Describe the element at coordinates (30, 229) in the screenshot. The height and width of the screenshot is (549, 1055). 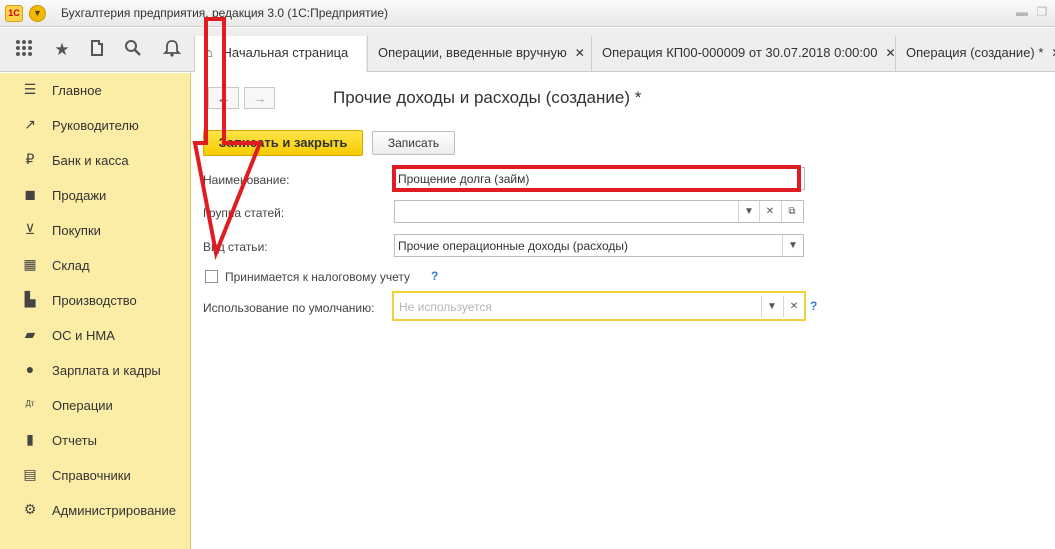
I see `cart-icon: ⊻` at that location.